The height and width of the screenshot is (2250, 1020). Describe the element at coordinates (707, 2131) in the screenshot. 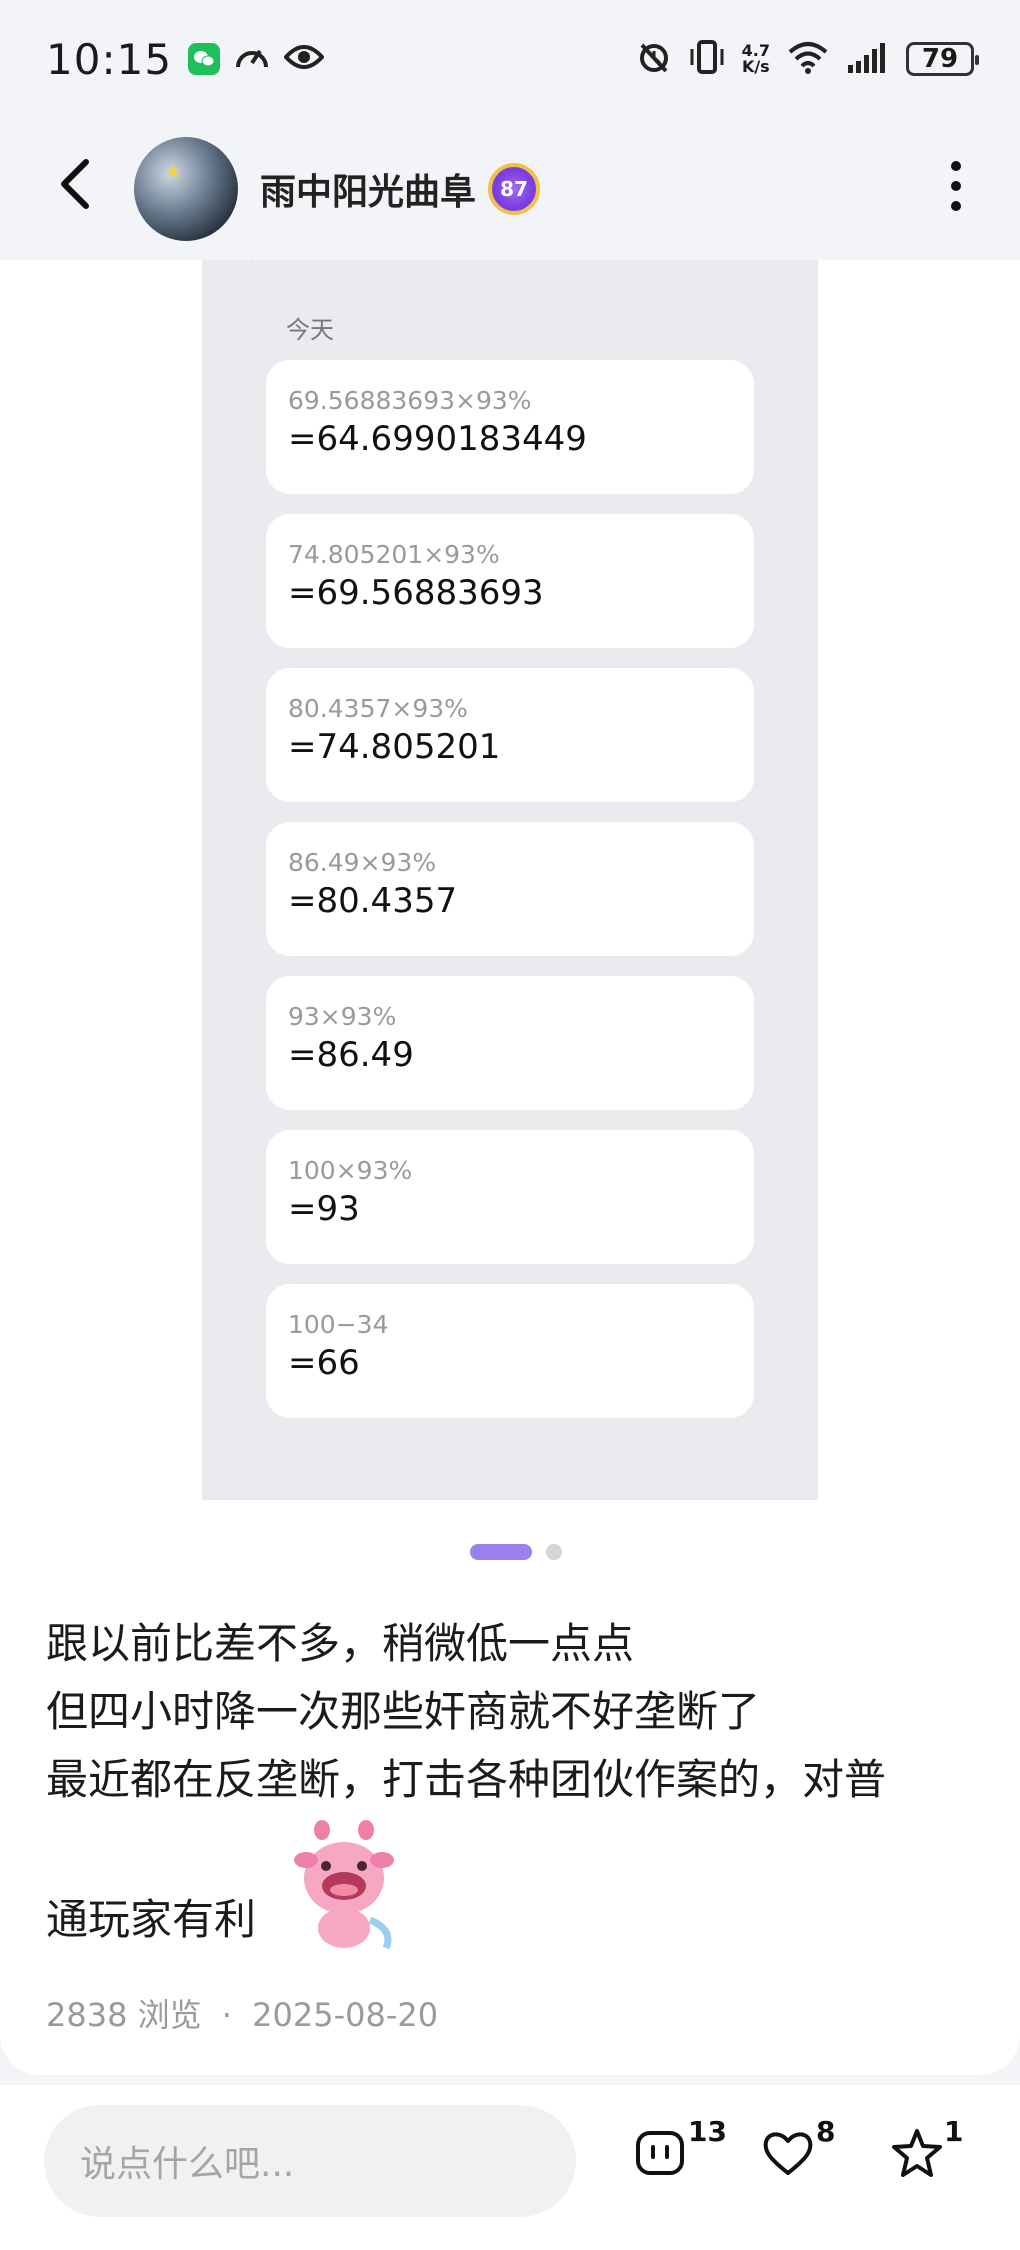

I see `comment-count: 13` at that location.